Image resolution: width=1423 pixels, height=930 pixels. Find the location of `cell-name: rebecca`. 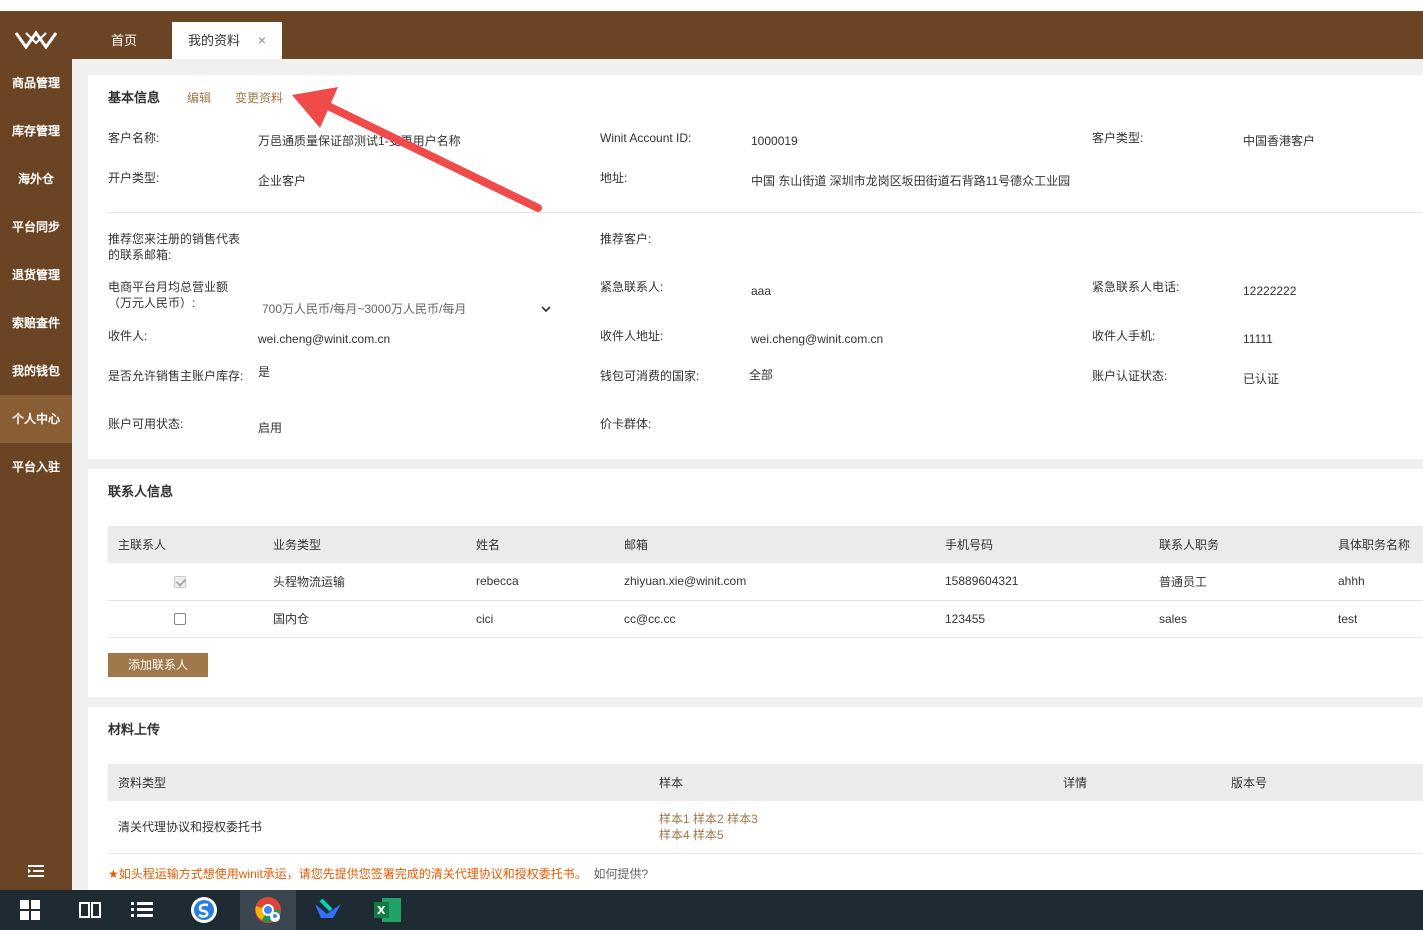

cell-name: rebecca is located at coordinates (540, 582).